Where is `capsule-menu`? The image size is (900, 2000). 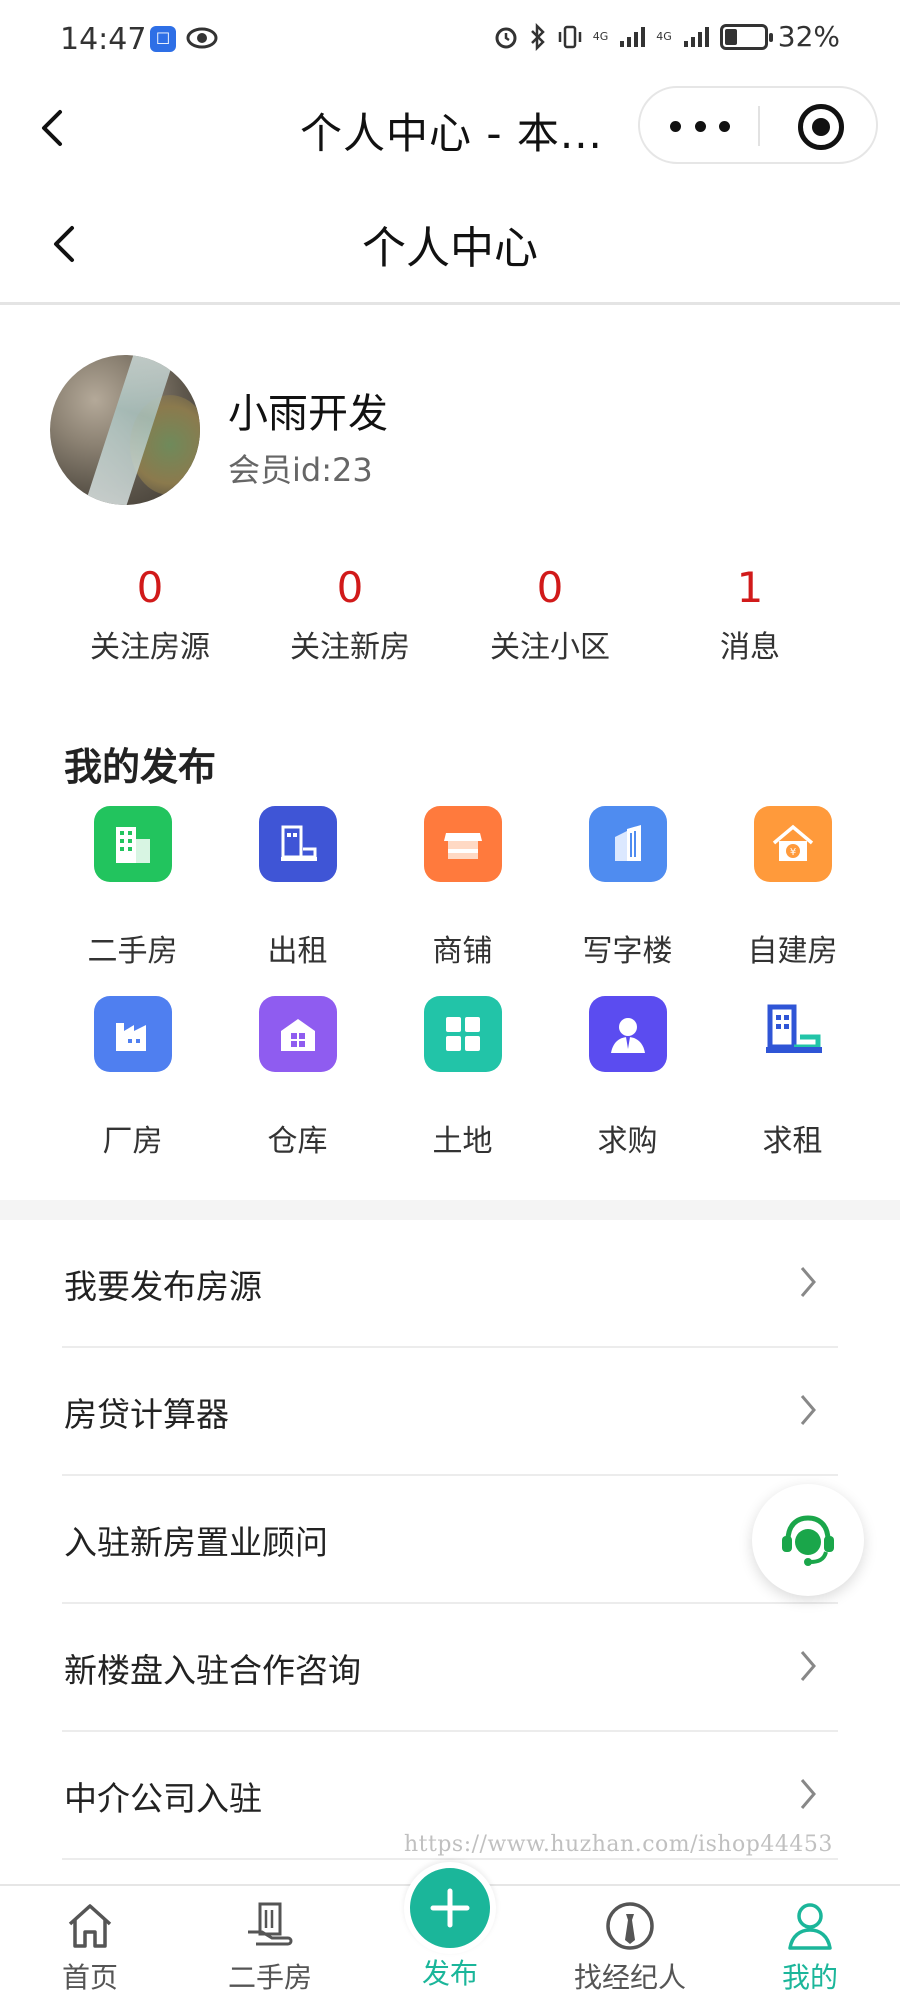
capsule-menu is located at coordinates (758, 125).